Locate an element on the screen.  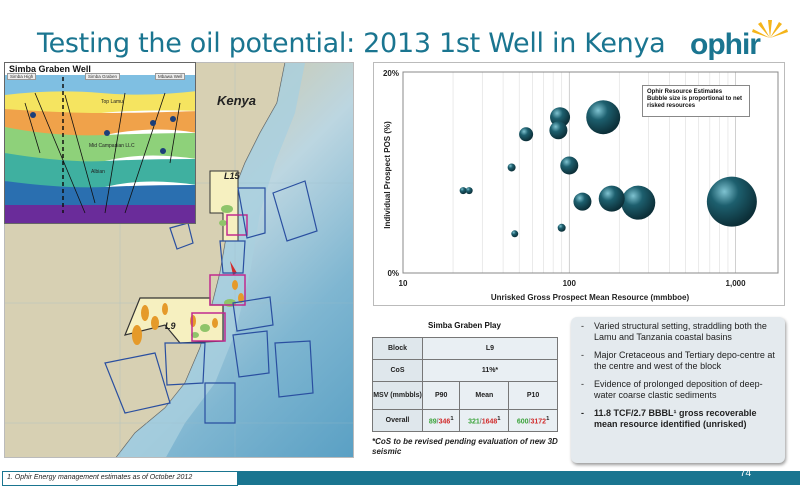
p90-oil: 89 is located at coordinates (432, 422).